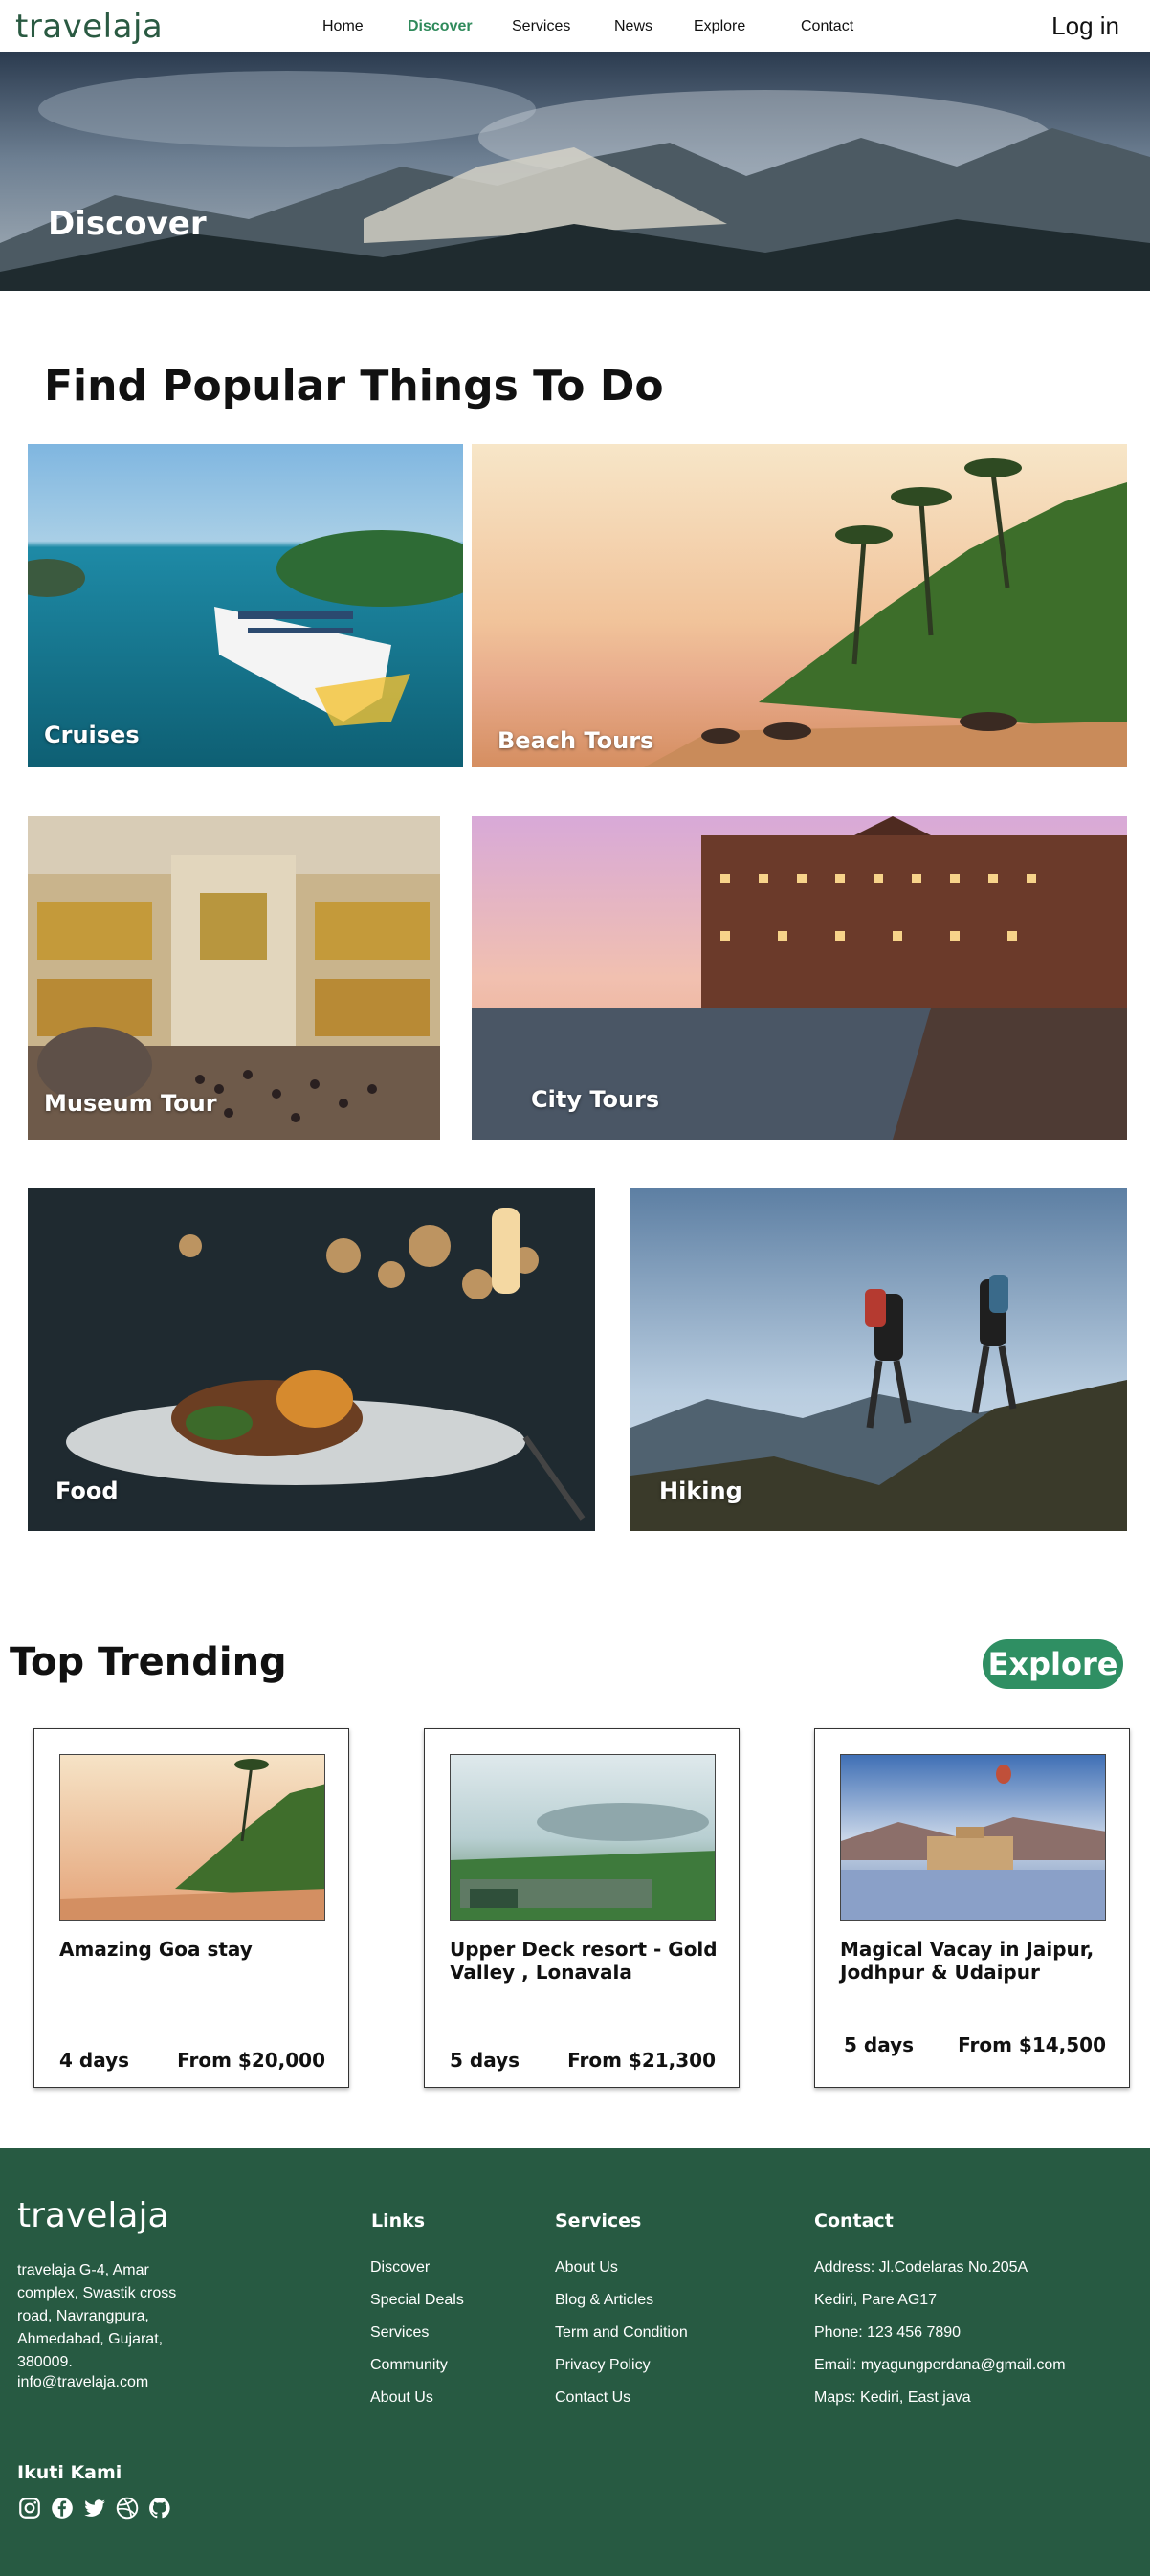  I want to click on footer-contact-email: Email: myagungperdana@gmail.com, so click(940, 2365).